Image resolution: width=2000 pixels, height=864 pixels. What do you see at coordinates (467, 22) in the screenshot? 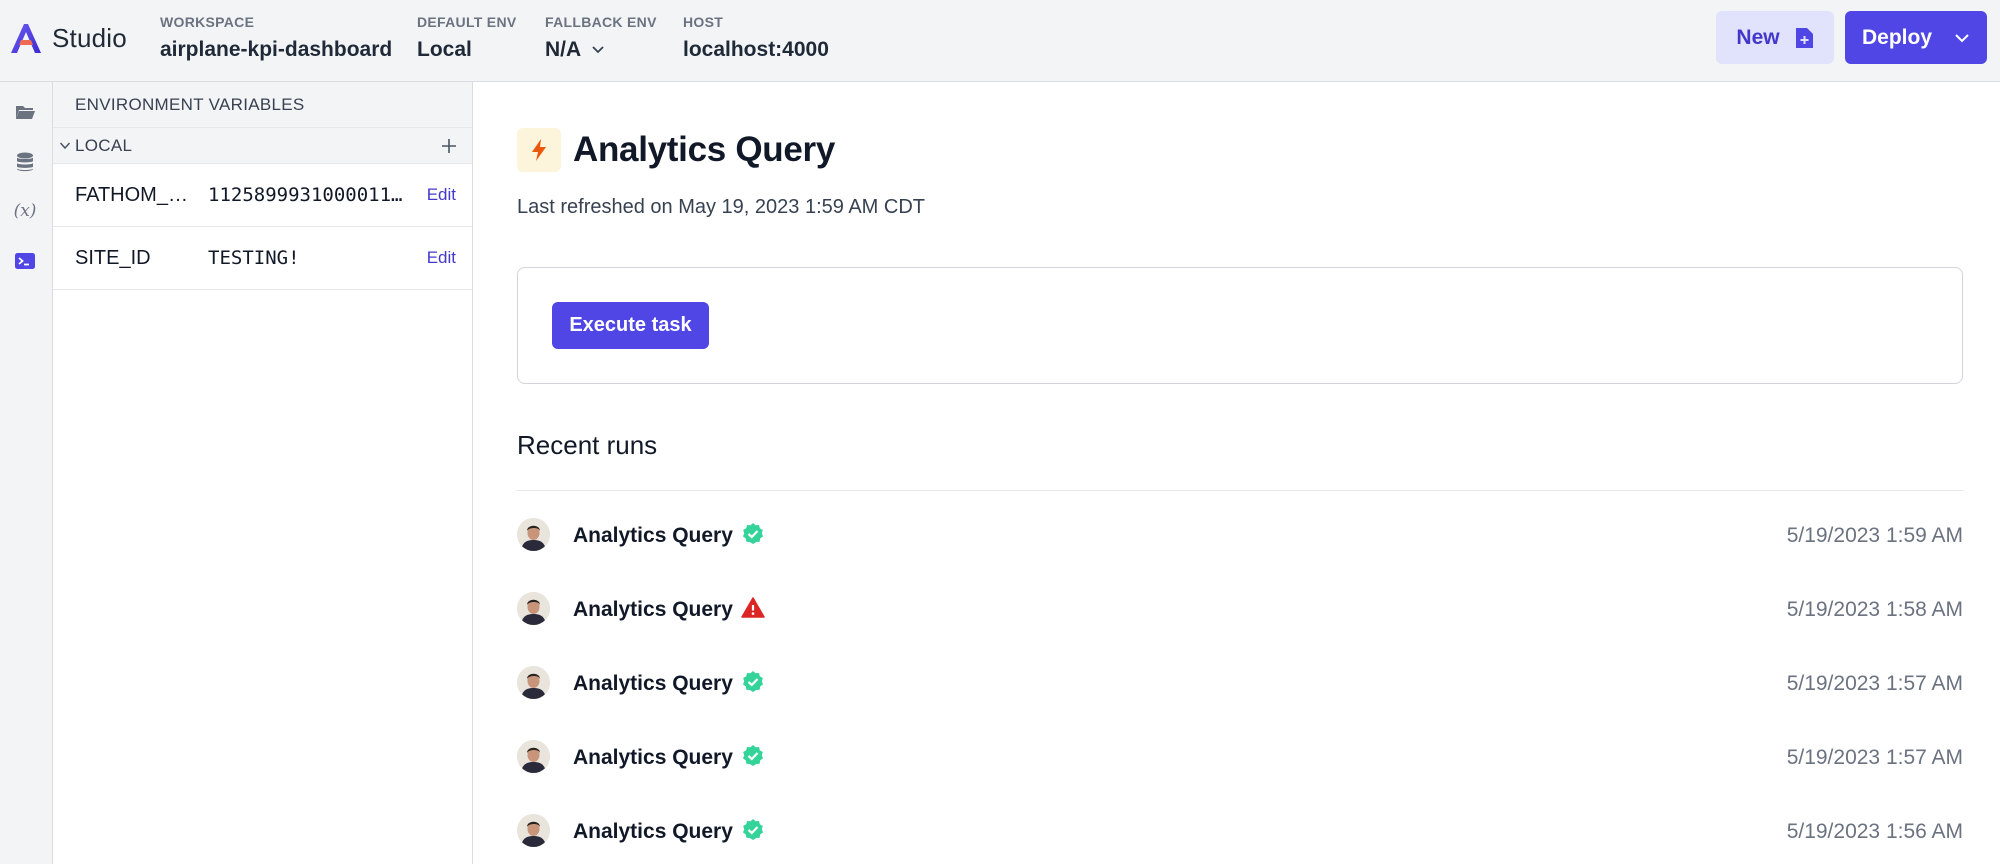
I see `default-env-label: DEFAULT ENV` at bounding box center [467, 22].